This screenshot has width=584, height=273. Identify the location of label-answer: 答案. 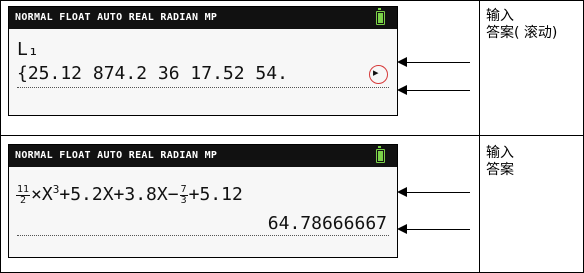
(500, 170).